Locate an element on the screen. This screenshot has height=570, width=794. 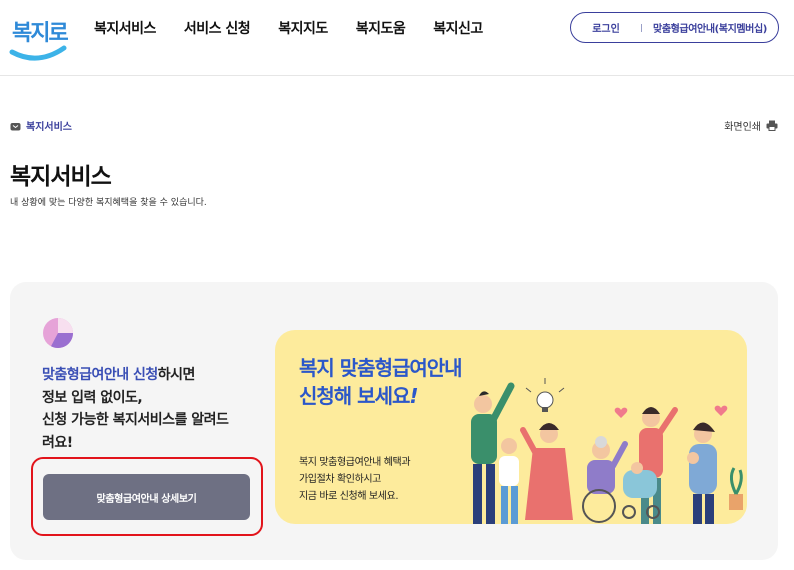
banner-title-line1: 복지 맞춤형급여안내 is located at coordinates (381, 368).